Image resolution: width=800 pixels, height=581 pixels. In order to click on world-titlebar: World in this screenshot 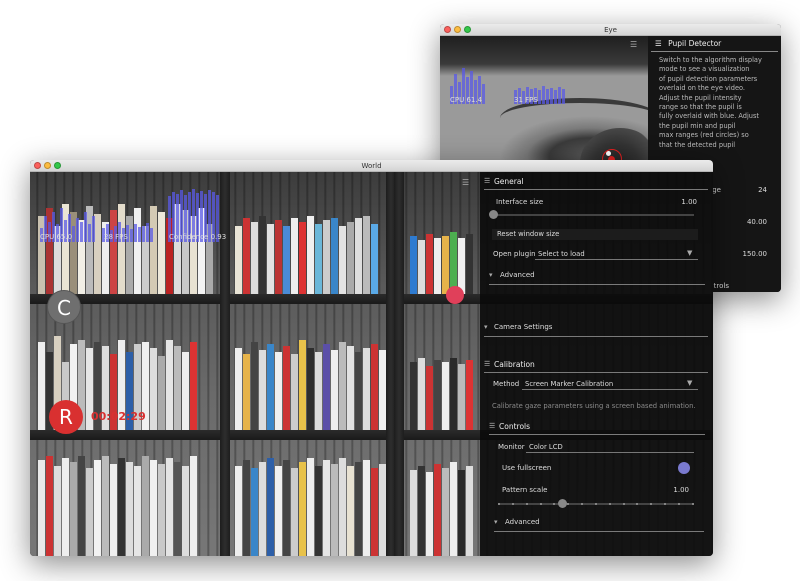, I will do `click(371, 166)`.